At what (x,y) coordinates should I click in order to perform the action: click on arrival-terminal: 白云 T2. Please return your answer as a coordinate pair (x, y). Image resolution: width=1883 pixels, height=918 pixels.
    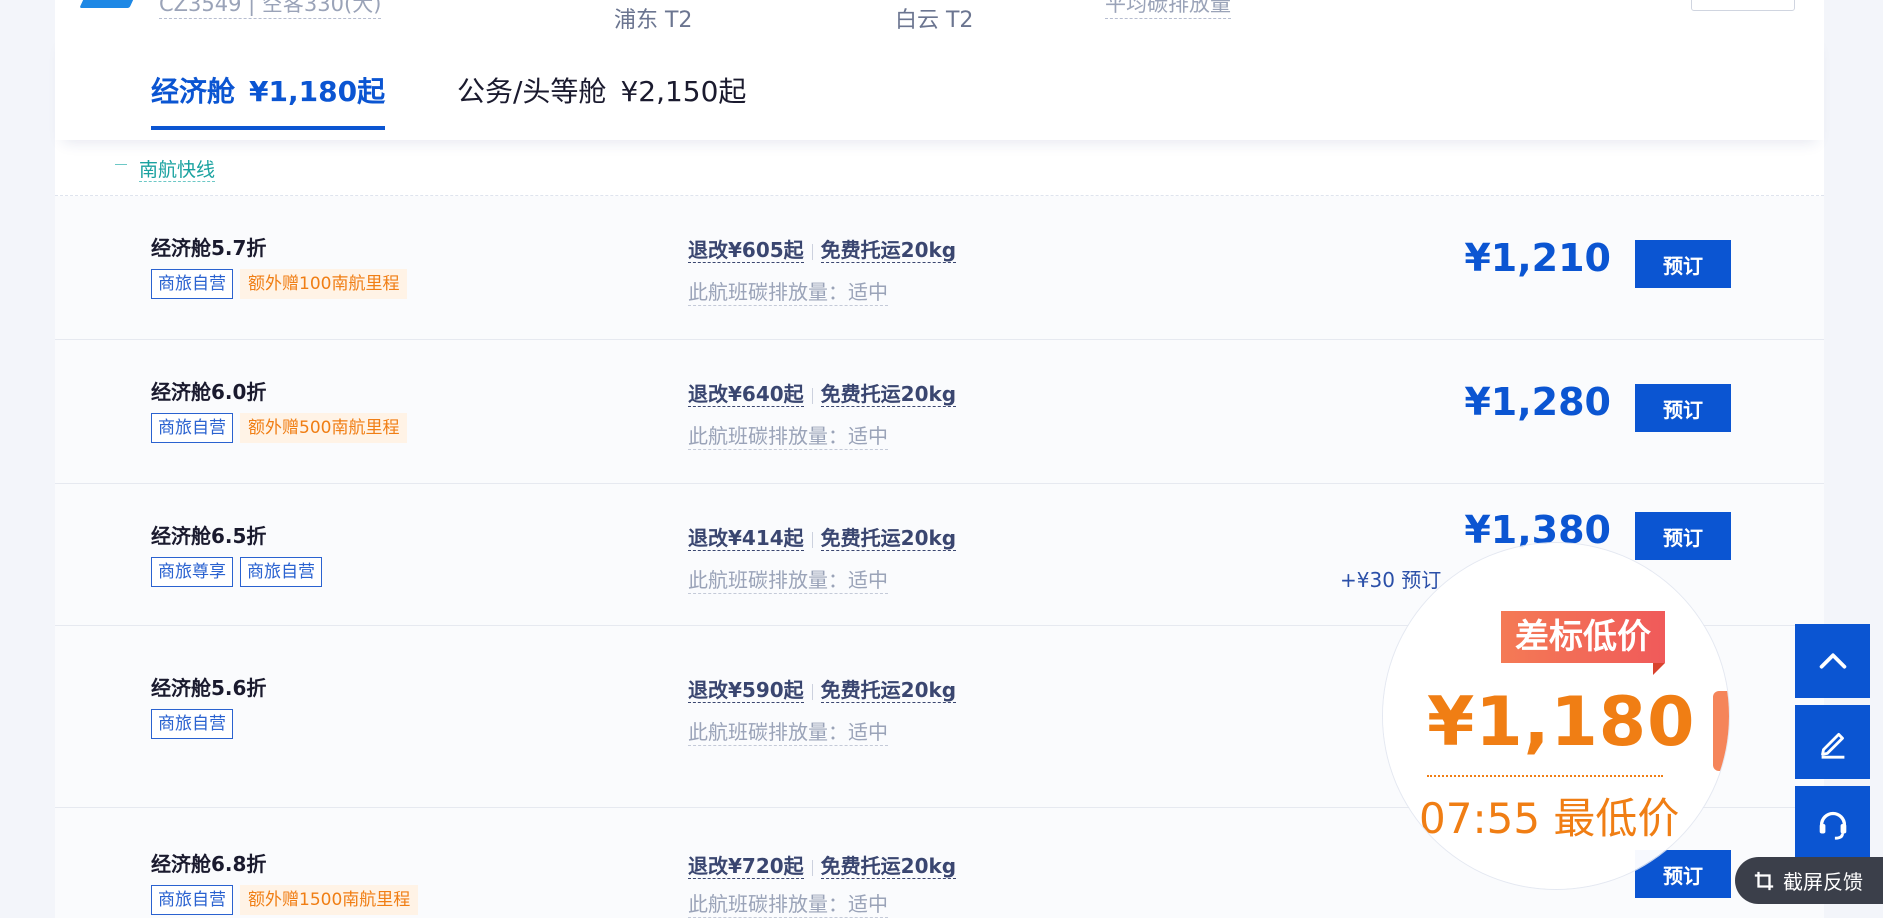
    Looking at the image, I should click on (934, 19).